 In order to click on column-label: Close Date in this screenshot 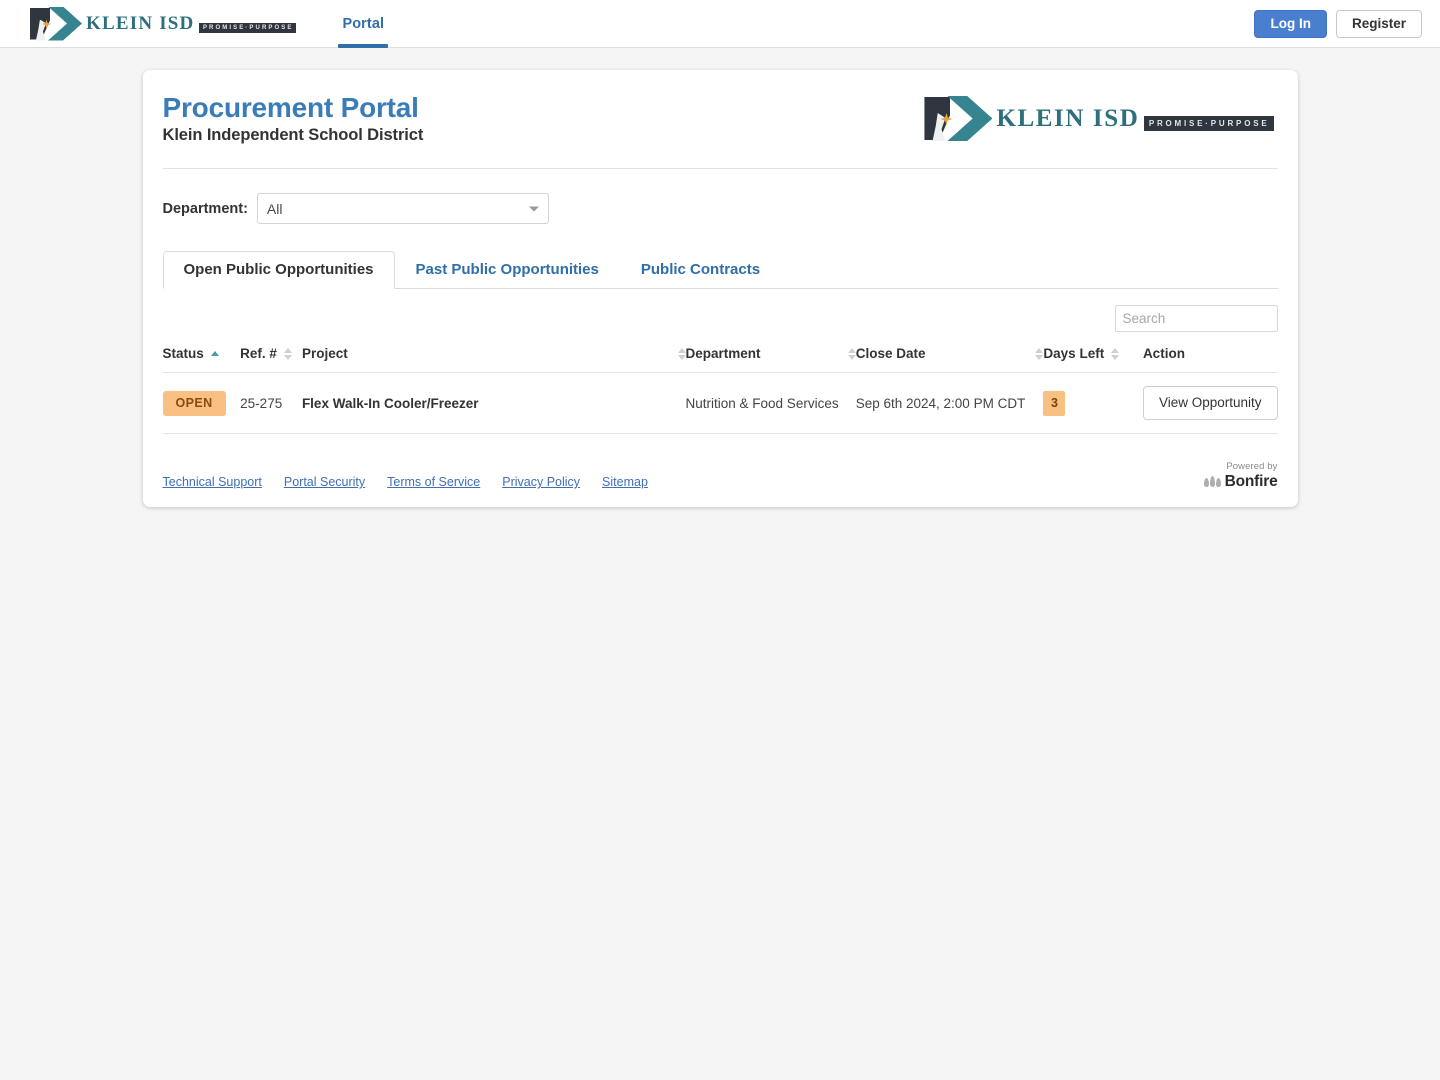, I will do `click(890, 353)`.